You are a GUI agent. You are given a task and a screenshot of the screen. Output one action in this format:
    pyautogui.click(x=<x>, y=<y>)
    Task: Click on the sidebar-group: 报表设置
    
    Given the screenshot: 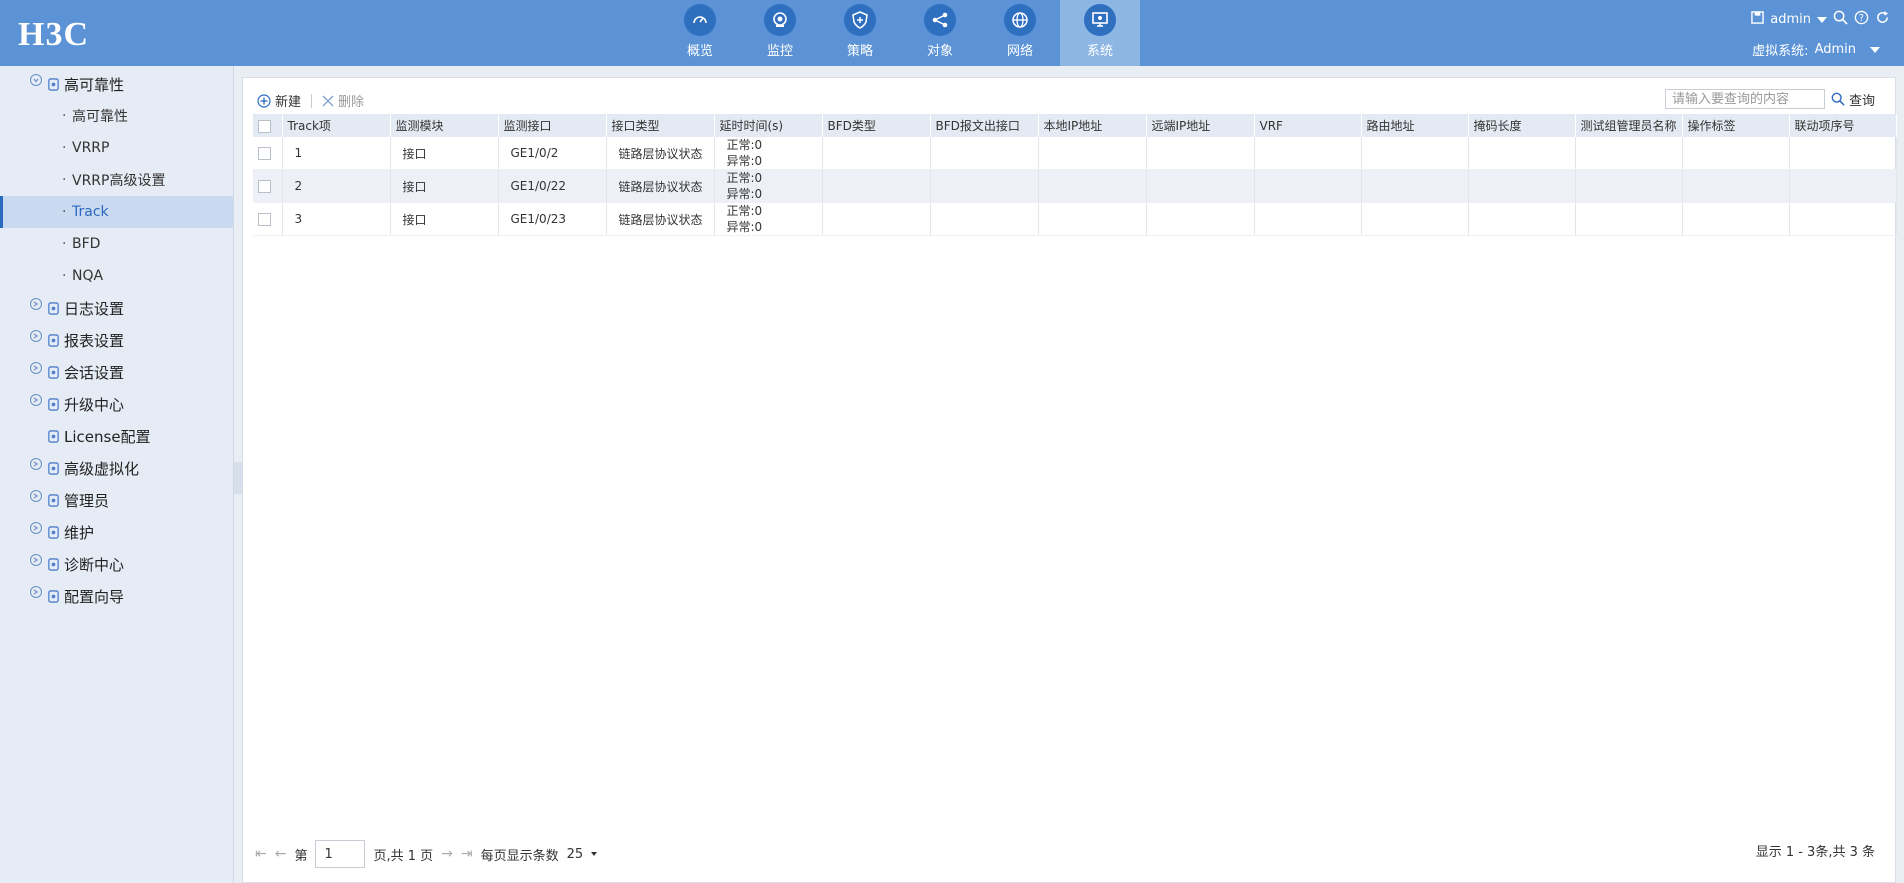 What is the action you would take?
    pyautogui.click(x=116, y=340)
    